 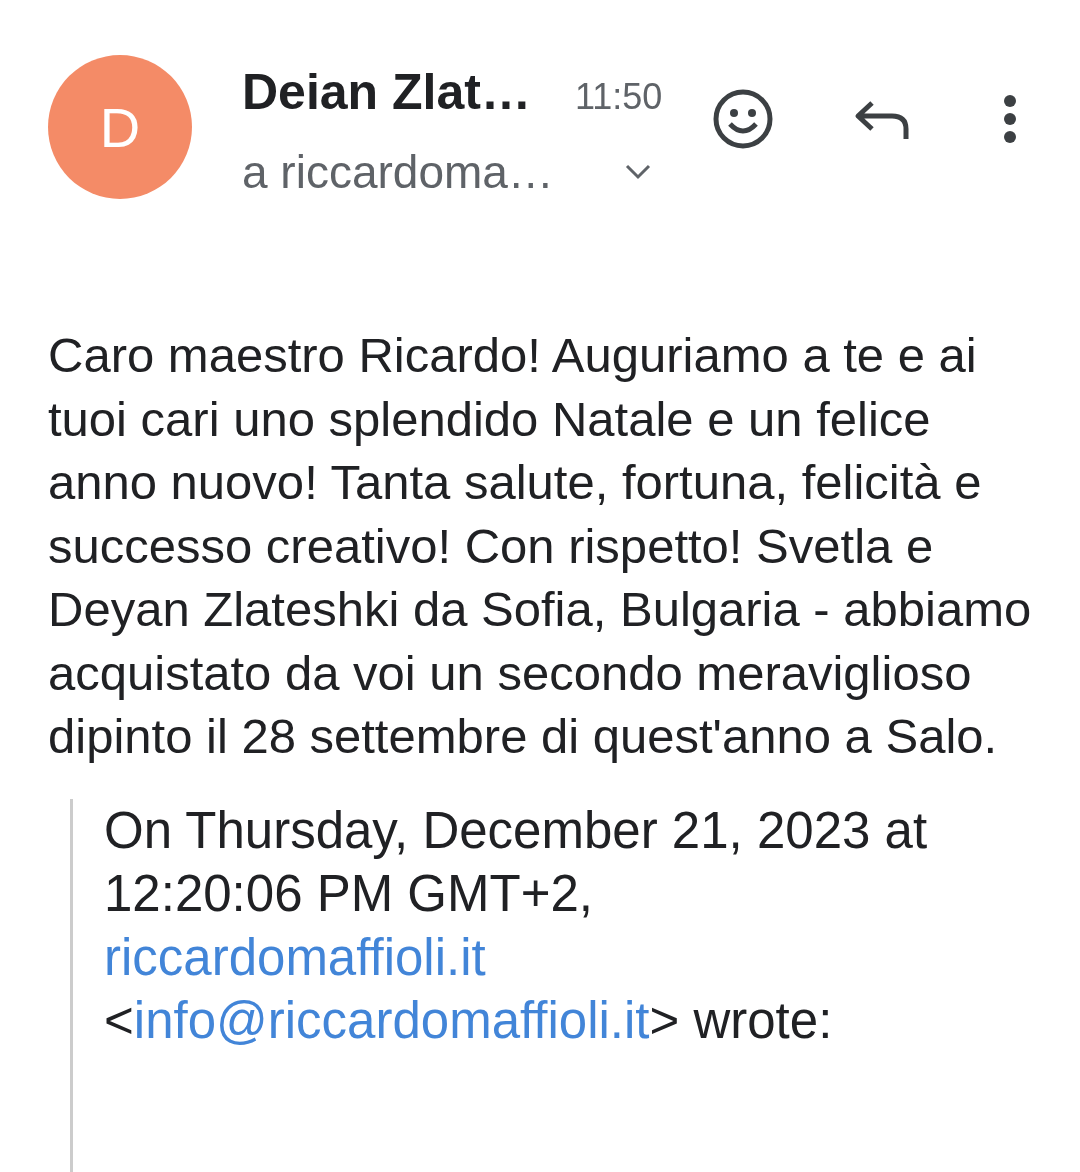 I want to click on time: 11:50, so click(x=618, y=97).